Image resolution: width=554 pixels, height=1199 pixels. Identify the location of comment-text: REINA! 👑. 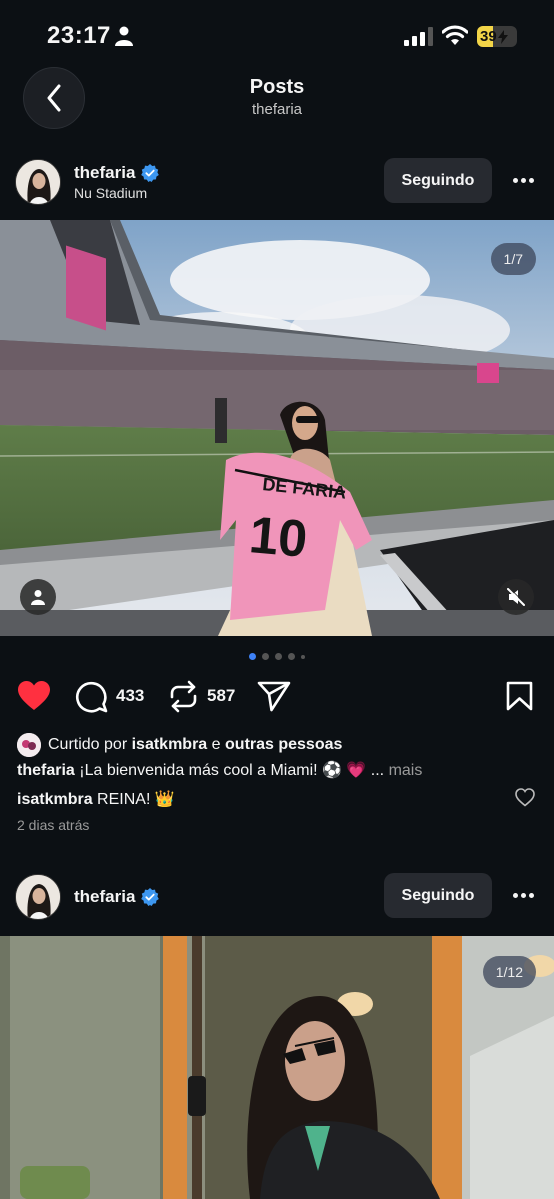
(136, 799).